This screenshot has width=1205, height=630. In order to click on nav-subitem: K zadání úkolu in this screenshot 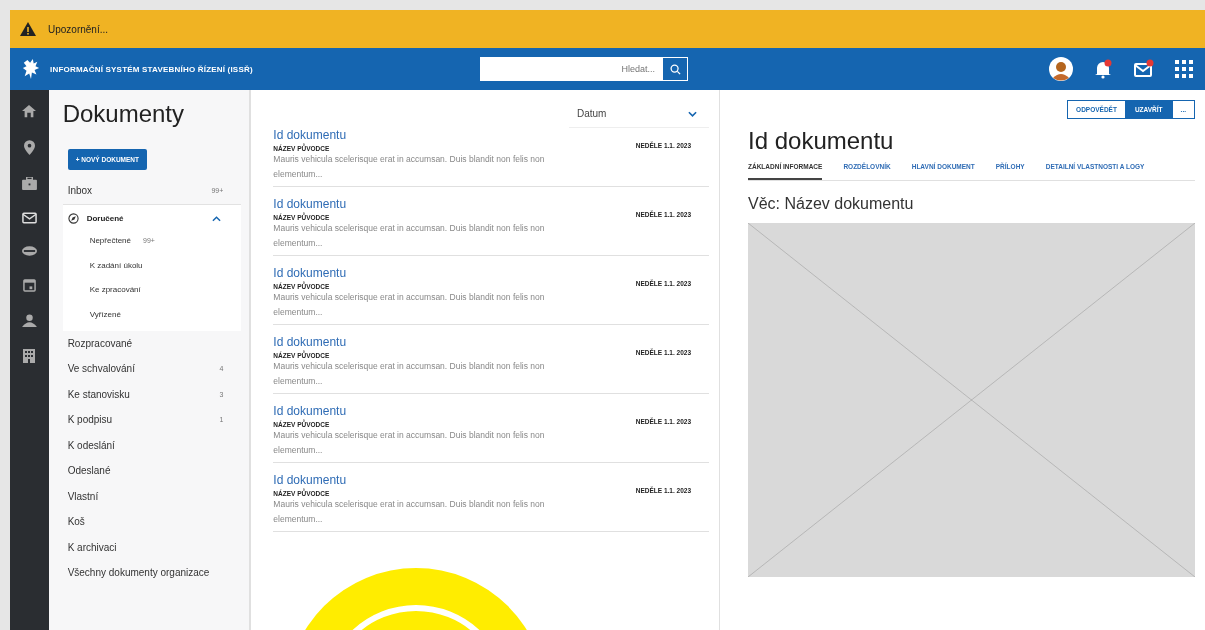, I will do `click(152, 265)`.